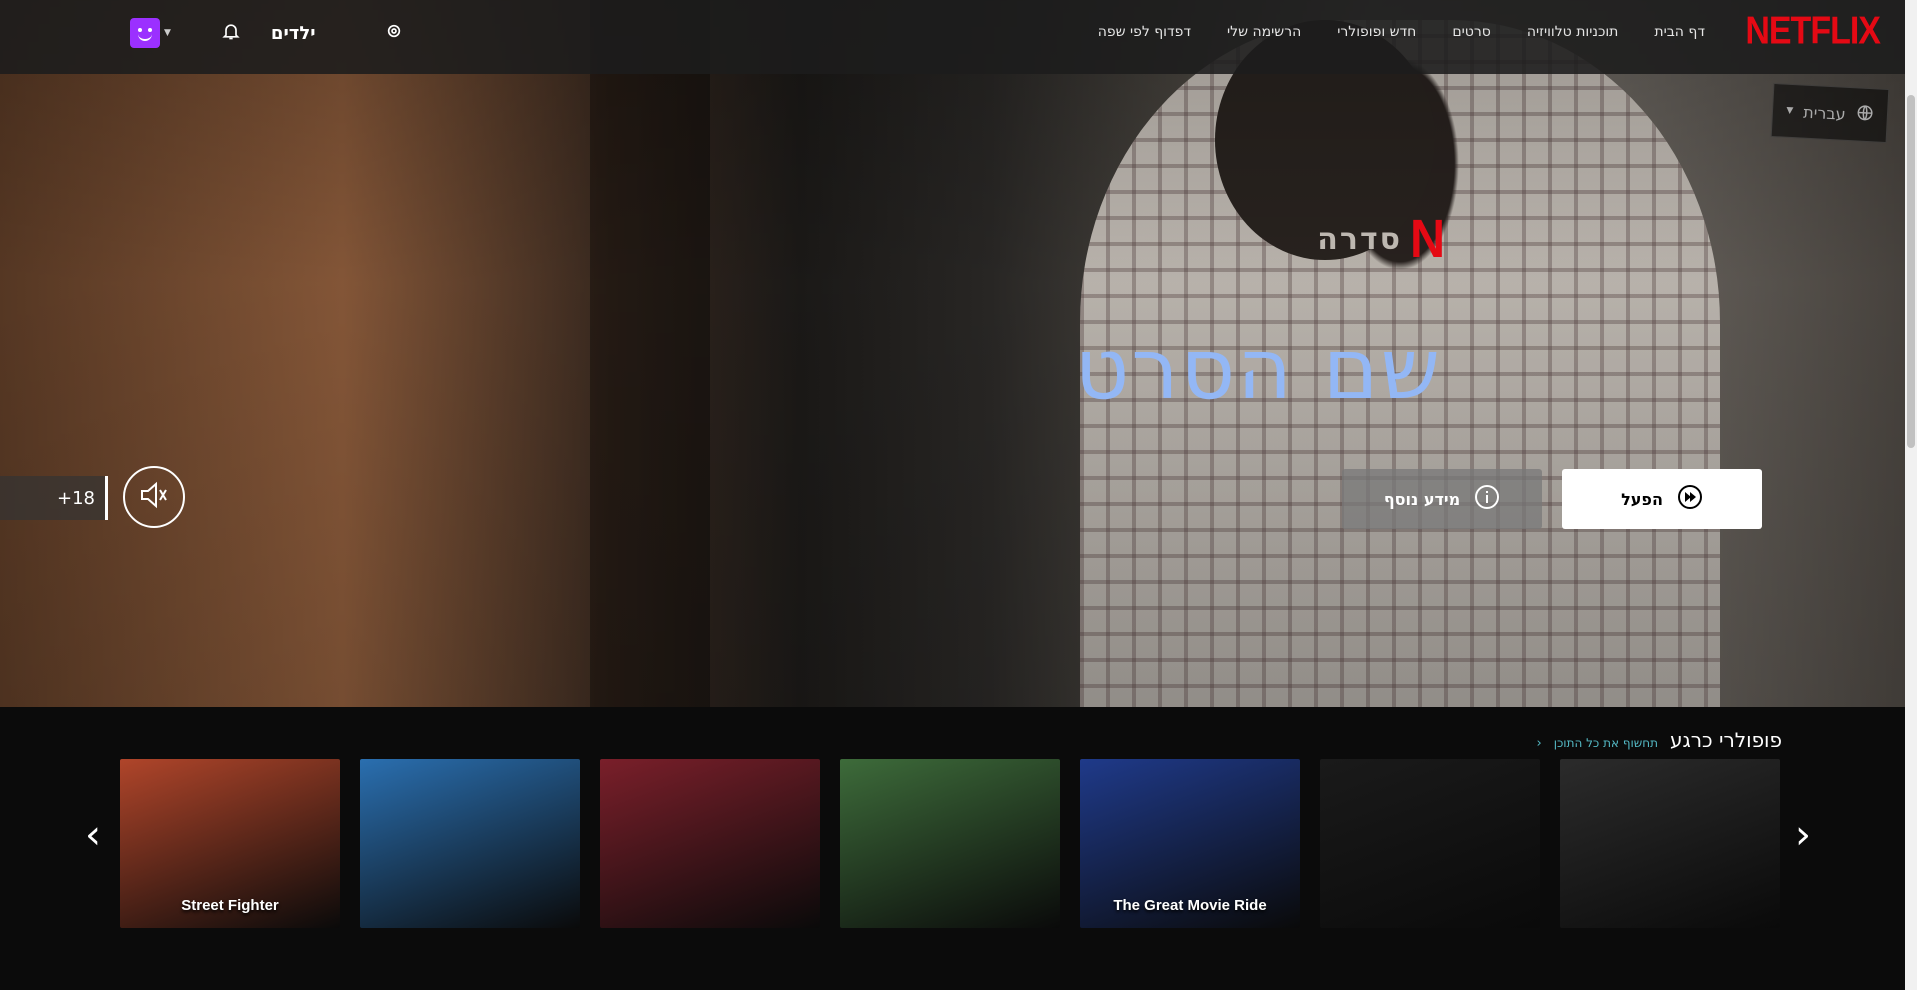 Image resolution: width=1917 pixels, height=990 pixels. I want to click on hero-title: שם הסרט, so click(1258, 369).